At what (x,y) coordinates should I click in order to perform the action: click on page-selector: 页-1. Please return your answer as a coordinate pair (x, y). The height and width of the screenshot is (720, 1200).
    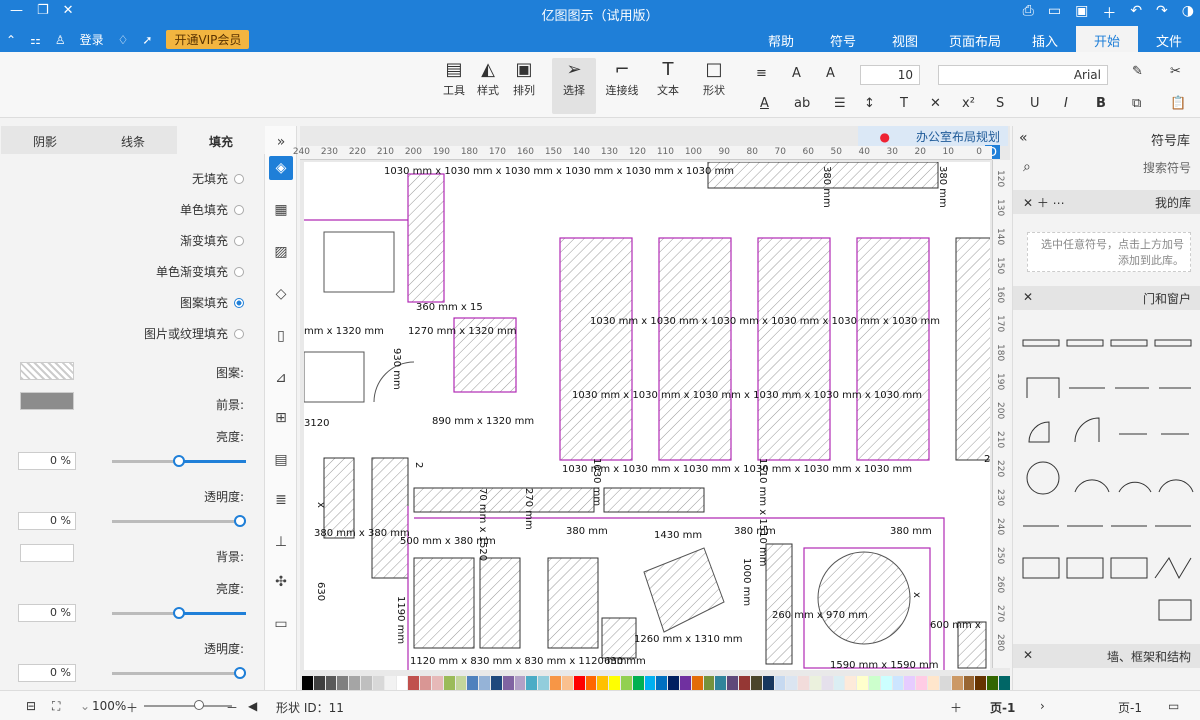
    Looking at the image, I should click on (1130, 707).